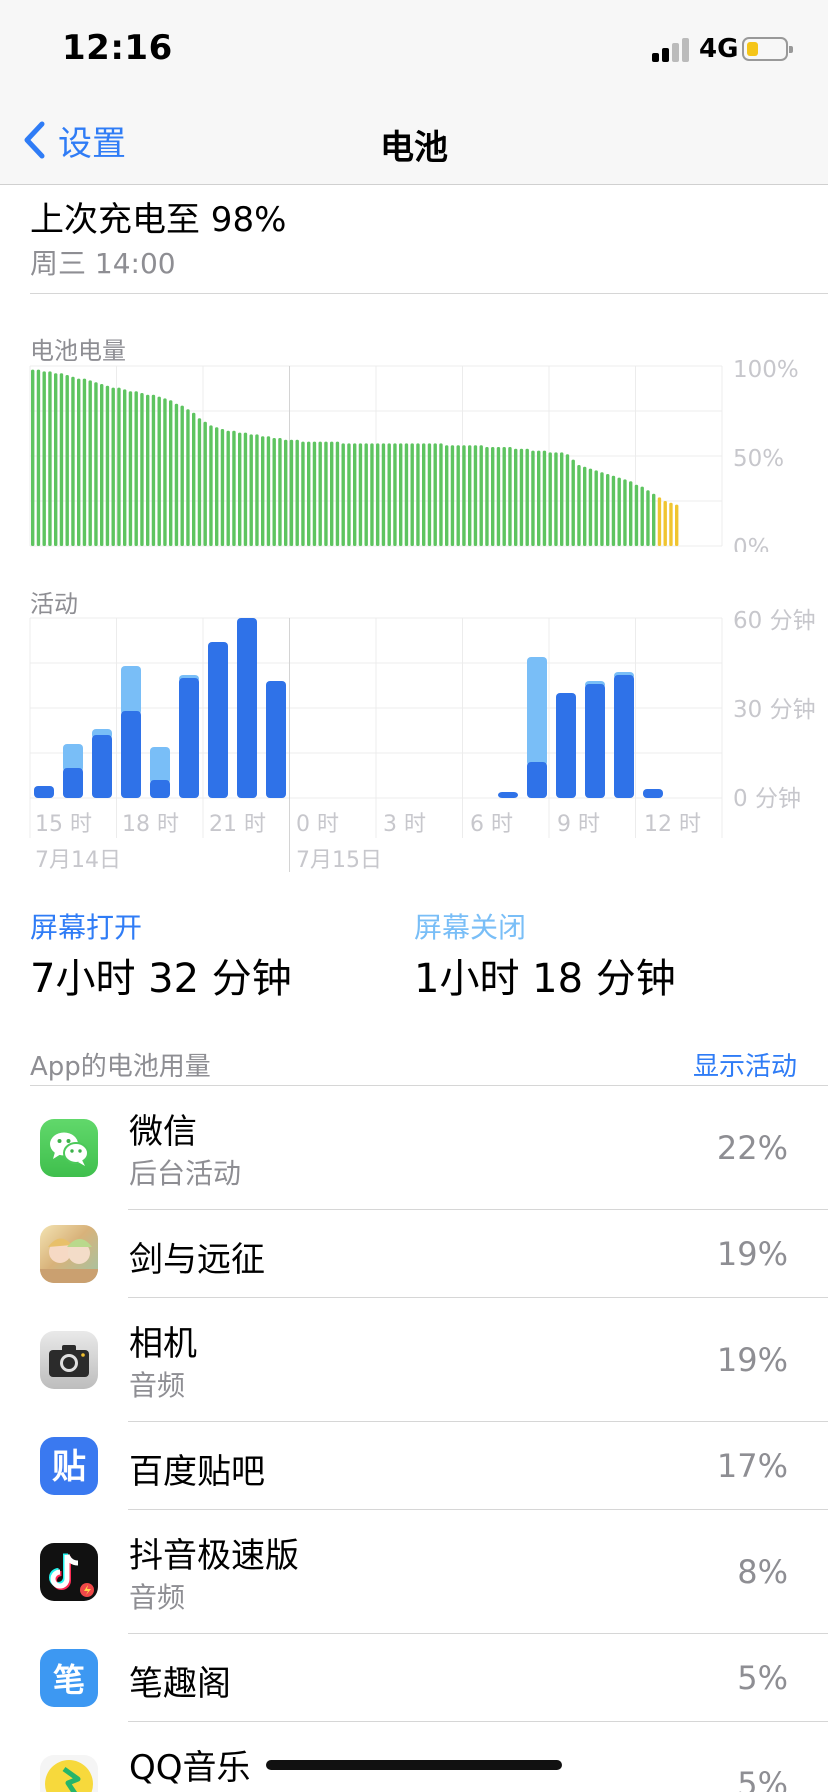  I want to click on screen-on-label: 屏幕打开, so click(86, 927).